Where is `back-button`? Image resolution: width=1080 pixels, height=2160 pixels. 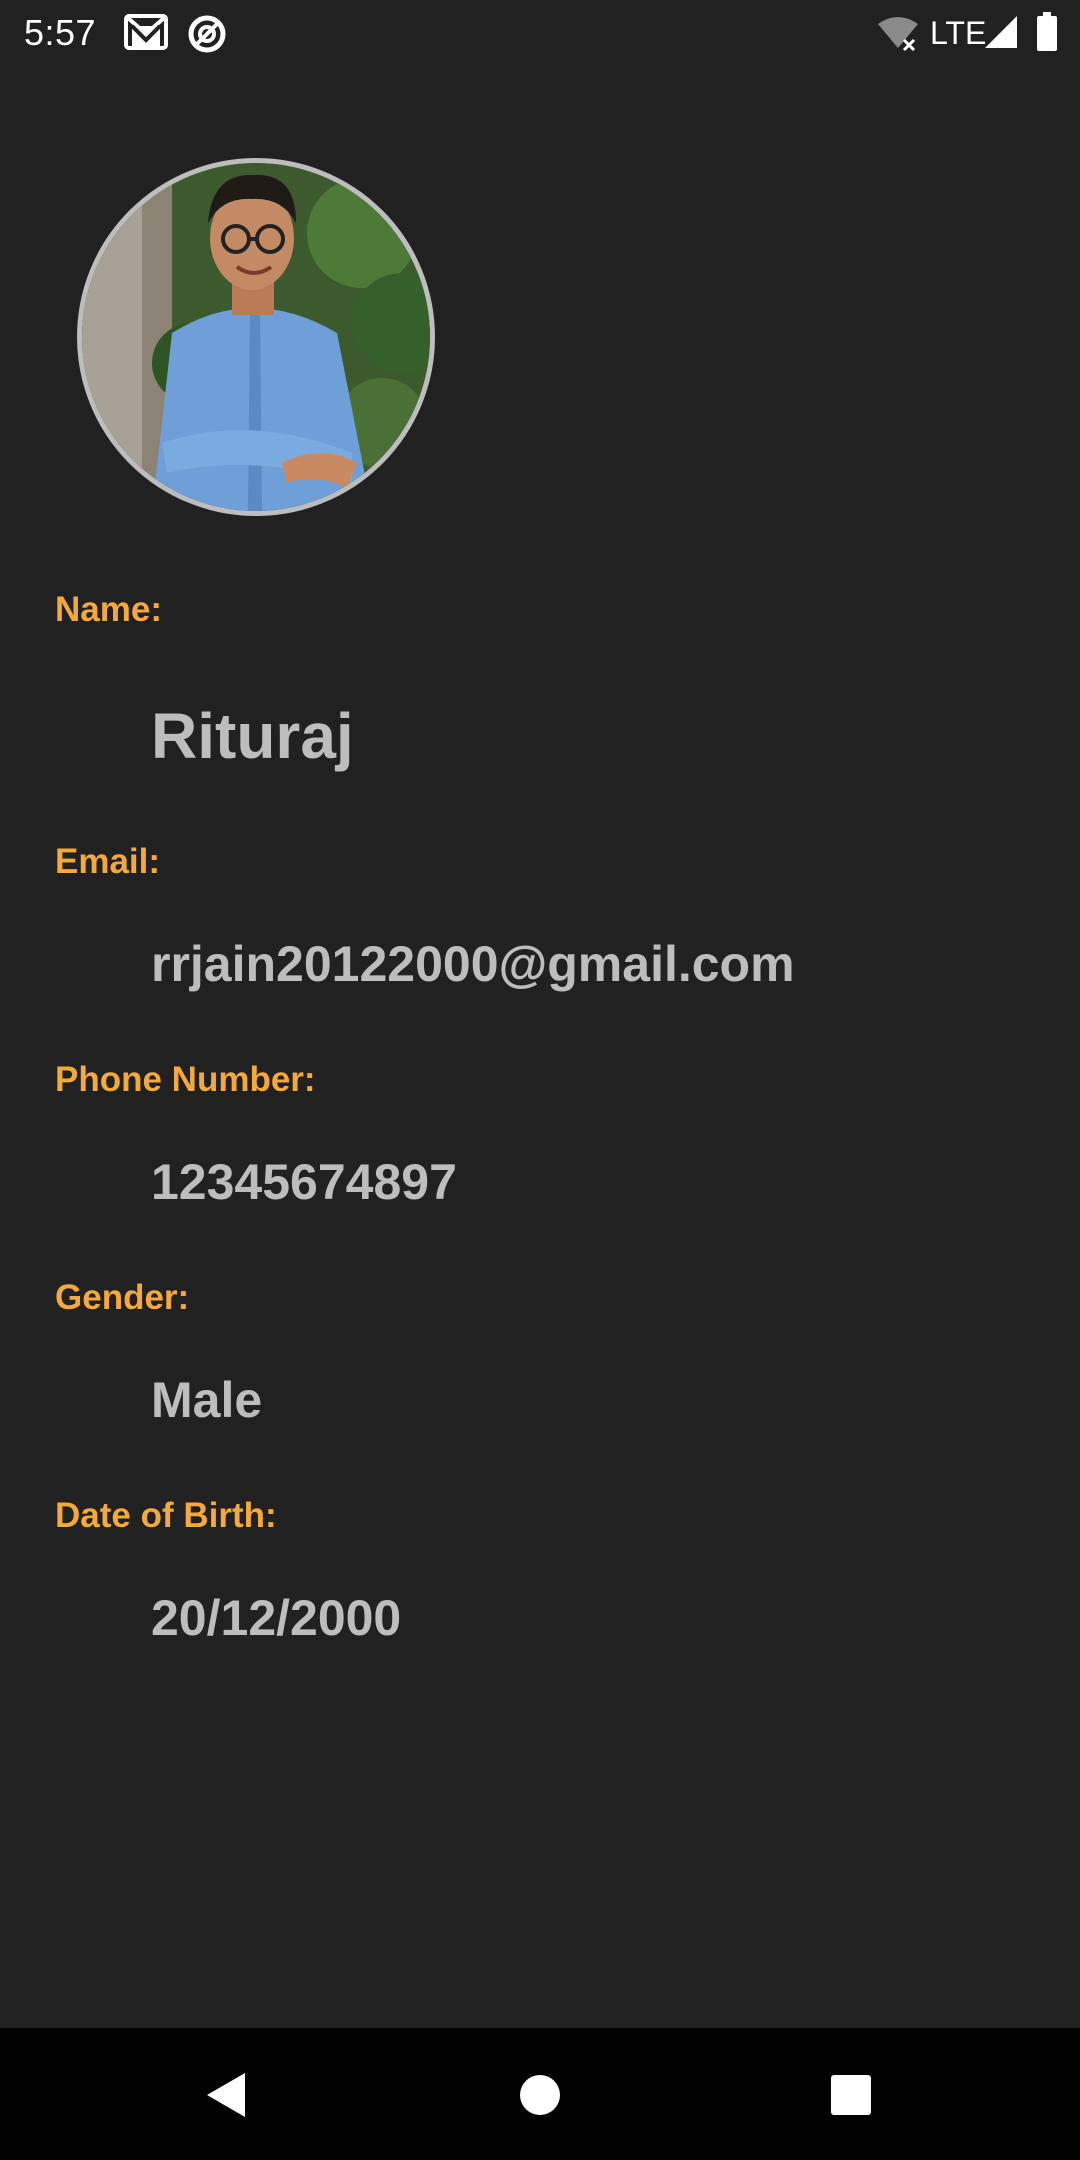
back-button is located at coordinates (225, 2095).